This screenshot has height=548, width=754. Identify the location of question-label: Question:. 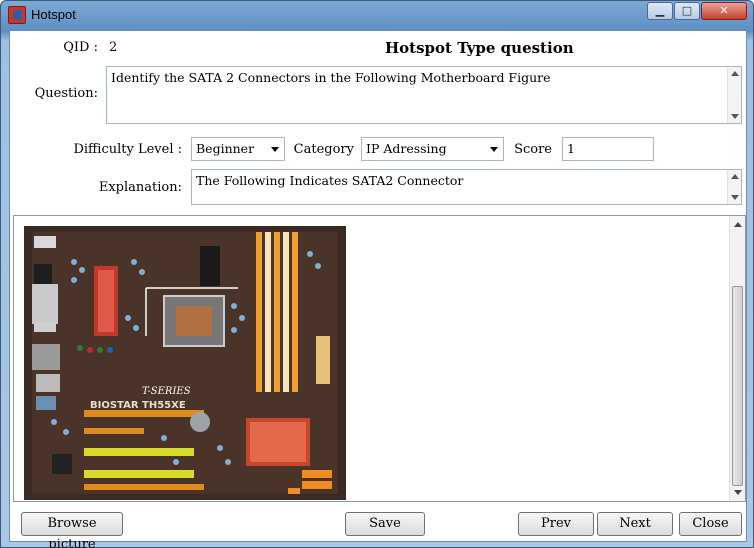
(66, 93).